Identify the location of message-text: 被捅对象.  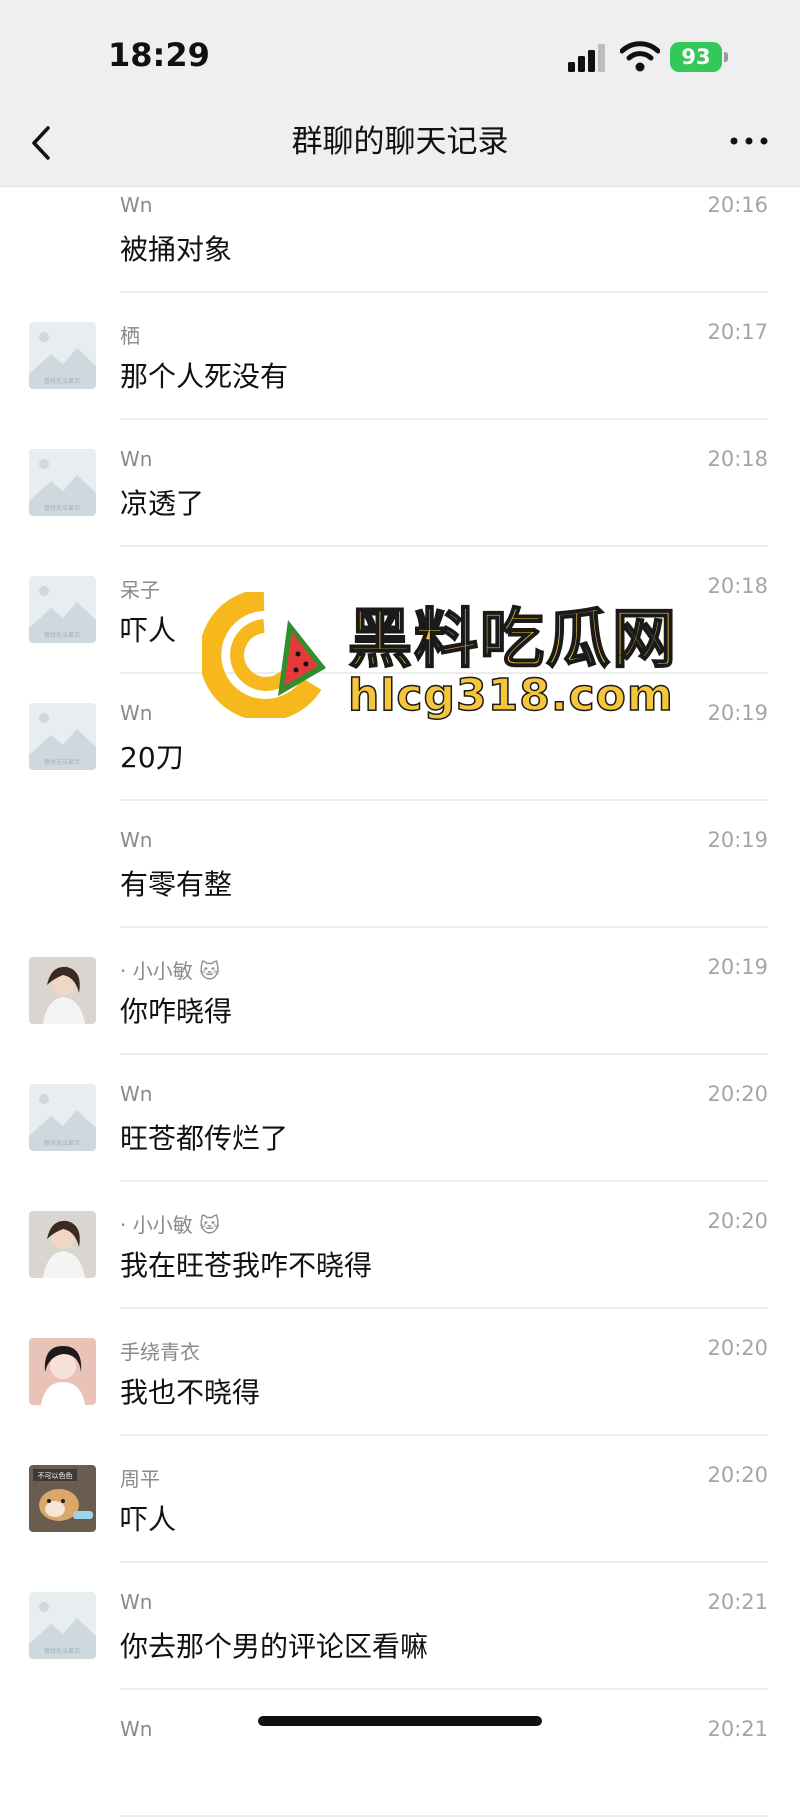
(176, 249).